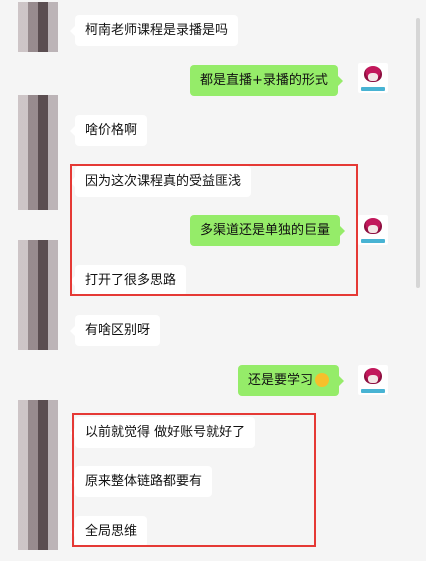  What do you see at coordinates (108, 130) in the screenshot?
I see `message-bubble: 啥价格啊` at bounding box center [108, 130].